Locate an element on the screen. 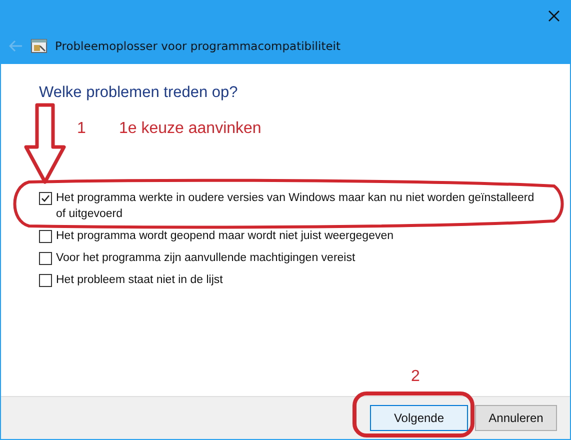 Image resolution: width=571 pixels, height=440 pixels. checkbox-label: Het programma wordt geopend maar wordt niet juist weergegeven is located at coordinates (299, 236).